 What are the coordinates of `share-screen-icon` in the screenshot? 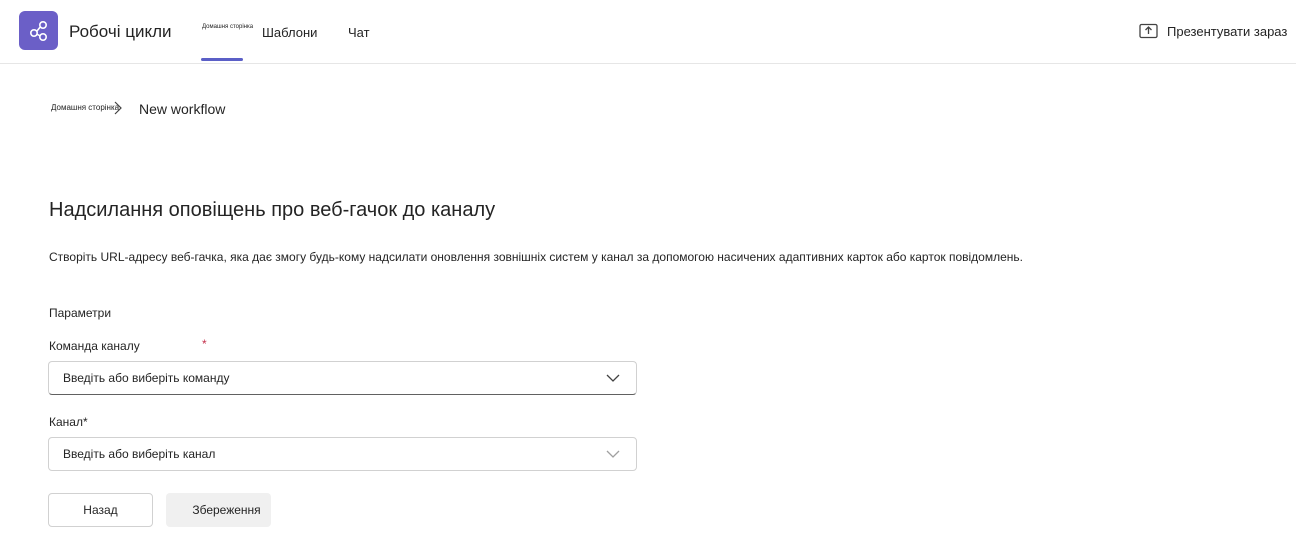 It's located at (1148, 31).